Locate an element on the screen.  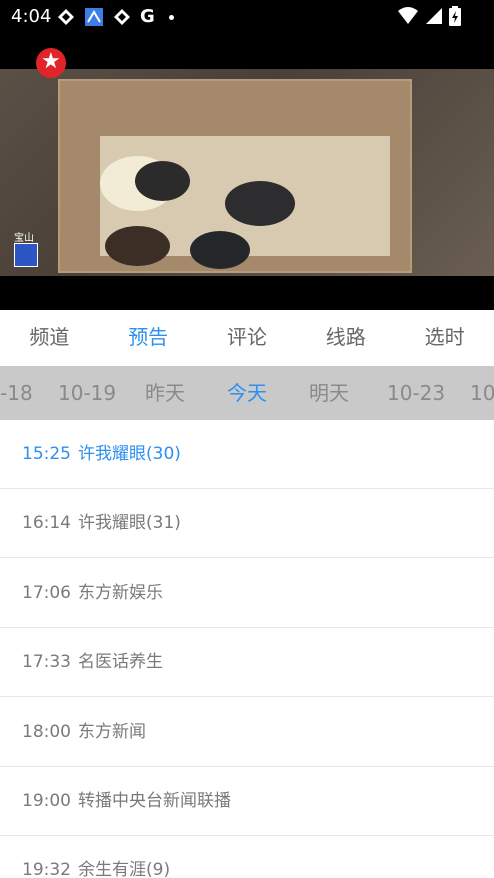
google-icon: G is located at coordinates (147, 16).